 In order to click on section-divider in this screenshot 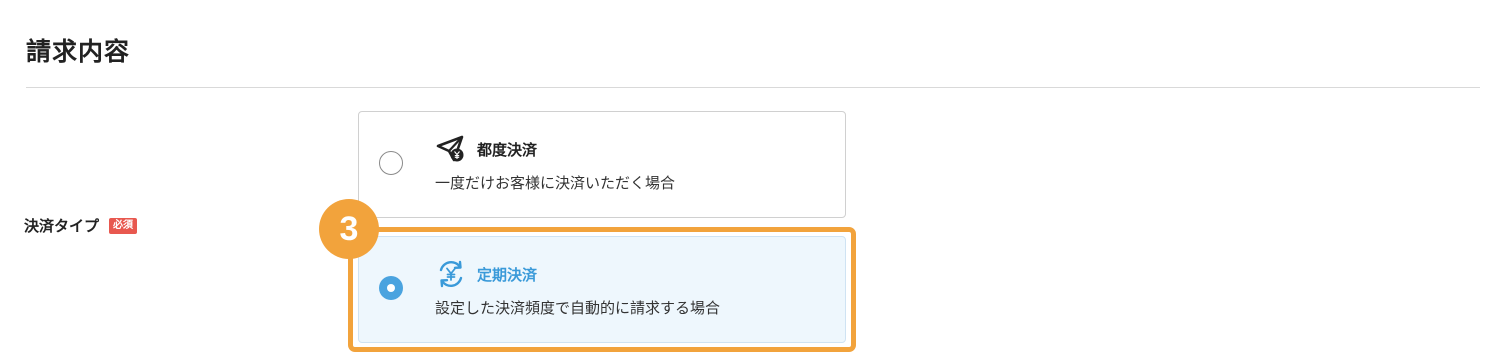, I will do `click(753, 87)`.